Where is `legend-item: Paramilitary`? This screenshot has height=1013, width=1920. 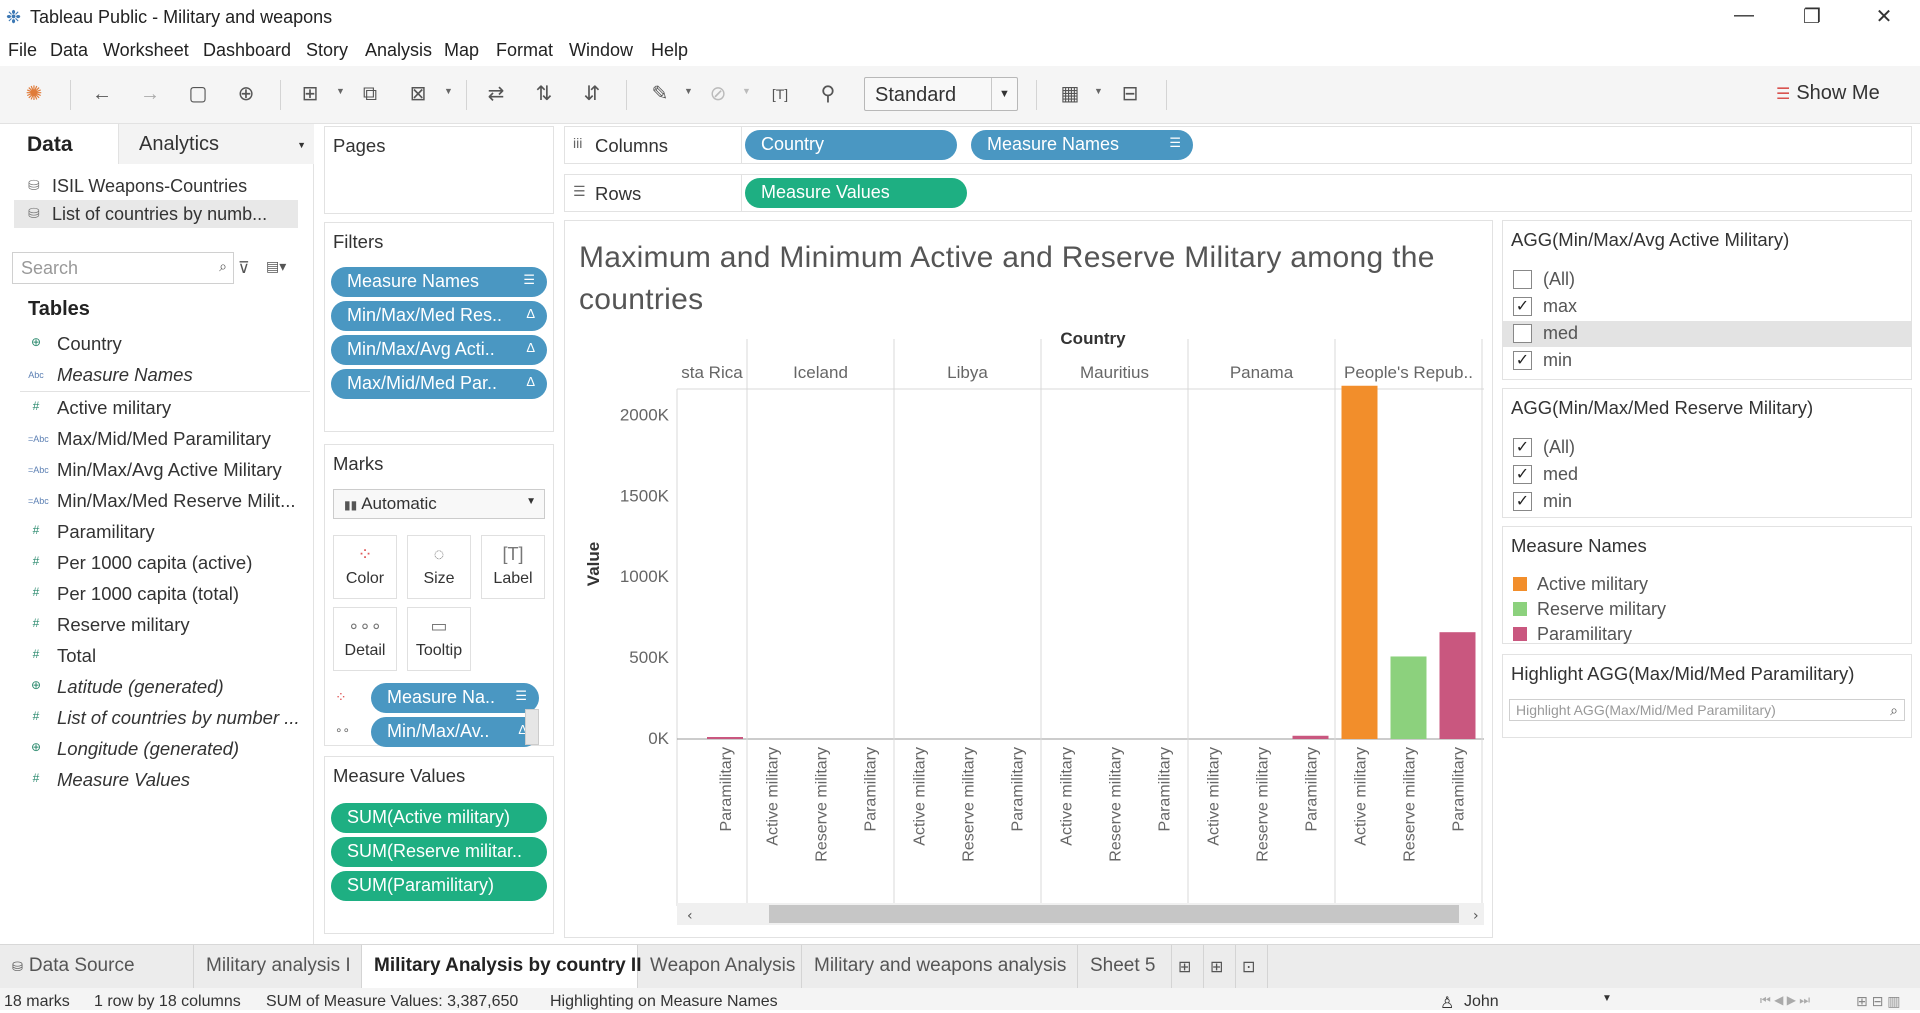 legend-item: Paramilitary is located at coordinates (1663, 635).